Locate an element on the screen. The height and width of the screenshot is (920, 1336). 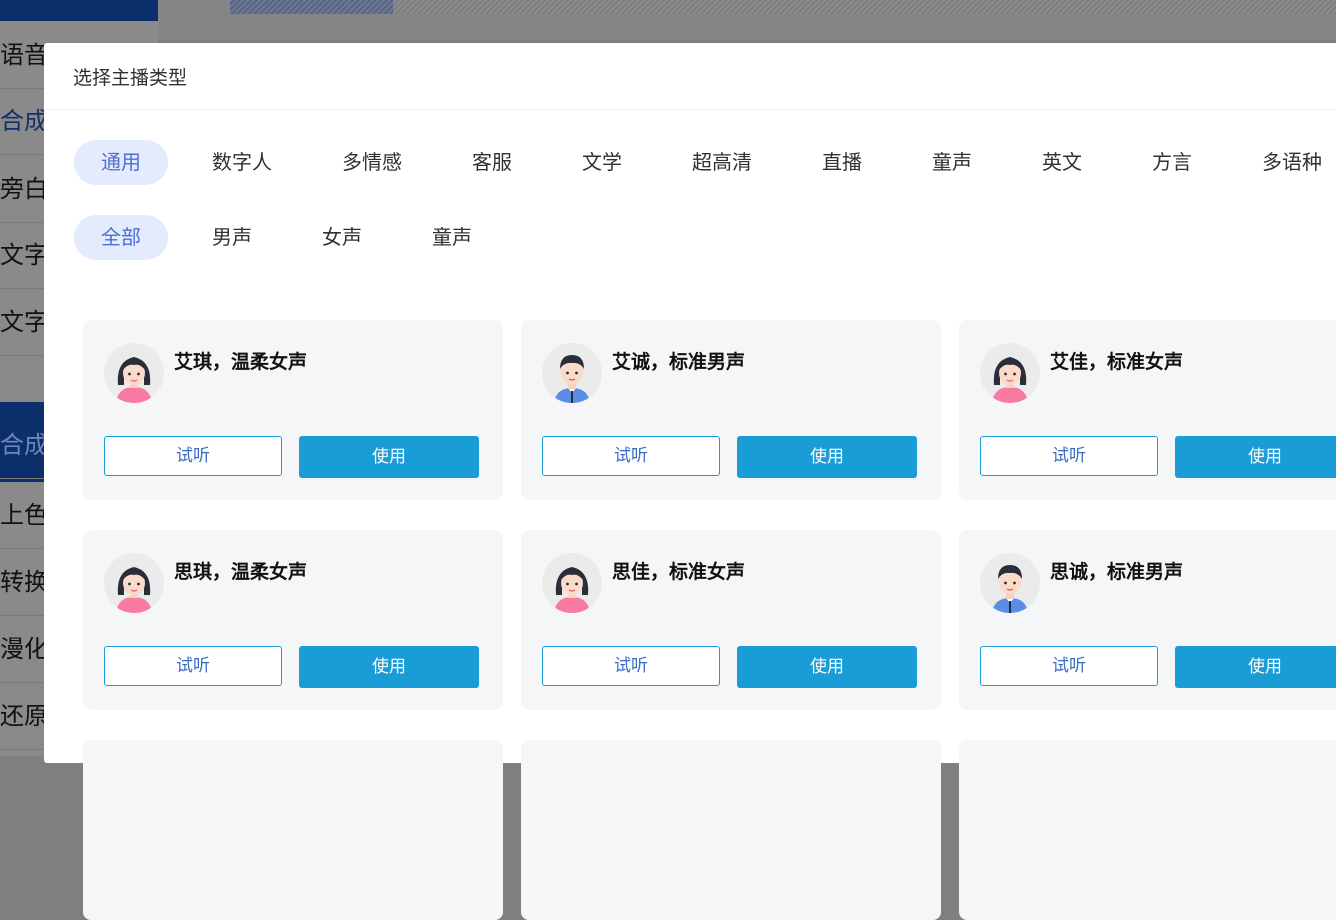
gender-tab: 男声 is located at coordinates (232, 237).